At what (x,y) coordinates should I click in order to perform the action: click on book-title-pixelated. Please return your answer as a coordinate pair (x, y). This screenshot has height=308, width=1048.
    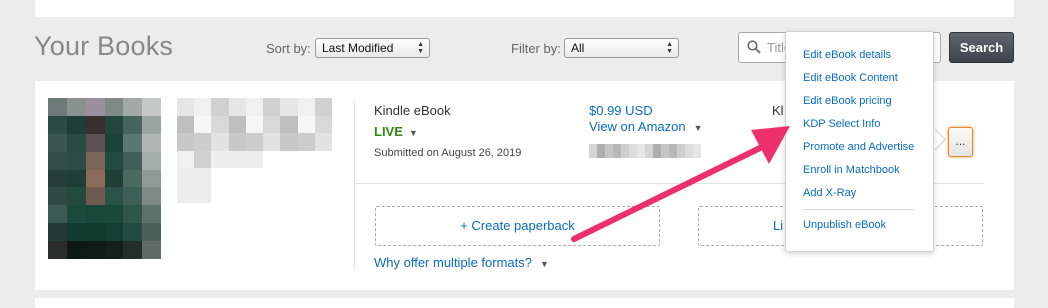
    Looking at the image, I should click on (254, 150).